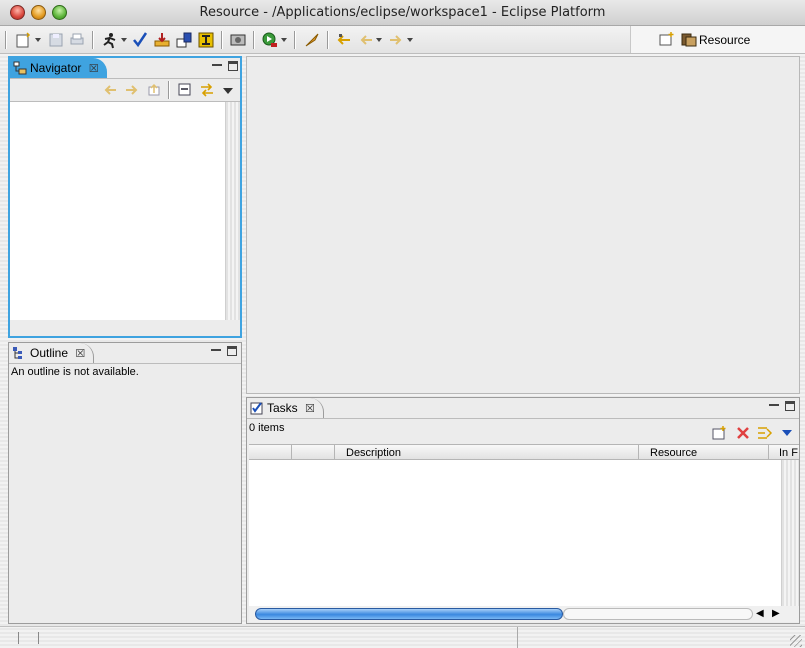 The height and width of the screenshot is (648, 805). What do you see at coordinates (270, 40) in the screenshot?
I see `run-icon` at bounding box center [270, 40].